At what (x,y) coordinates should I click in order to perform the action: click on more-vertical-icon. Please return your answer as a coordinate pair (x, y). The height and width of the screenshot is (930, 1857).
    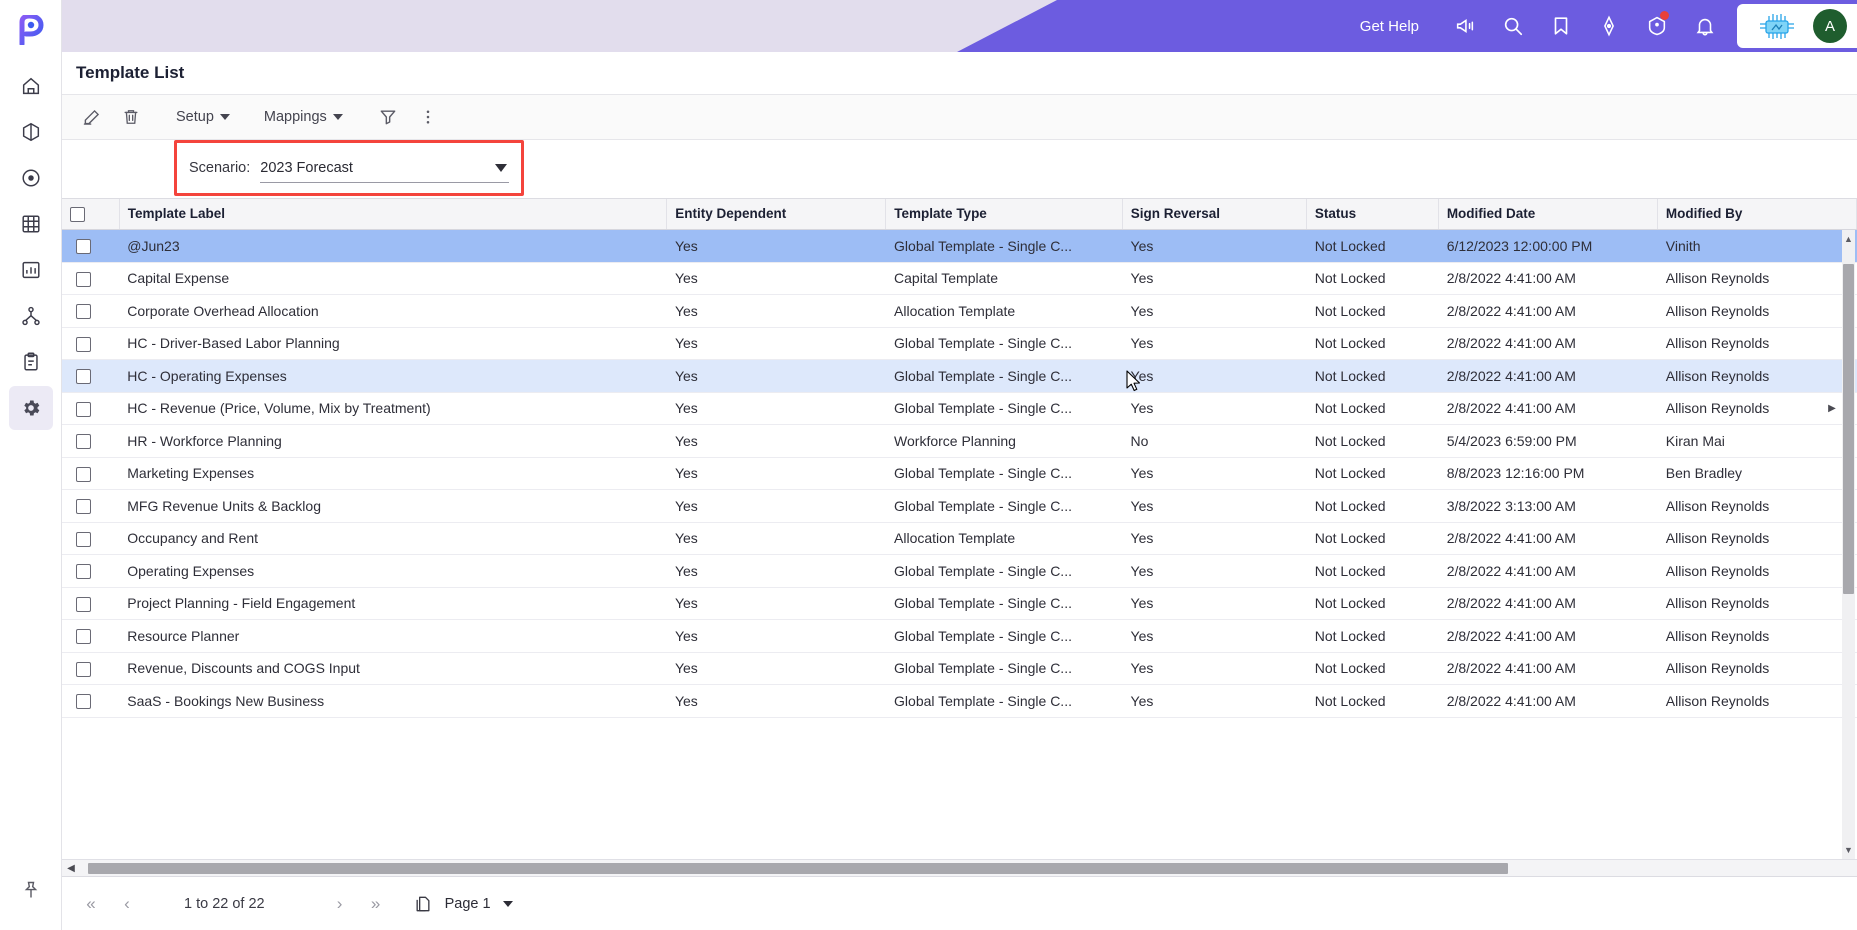
    Looking at the image, I should click on (428, 117).